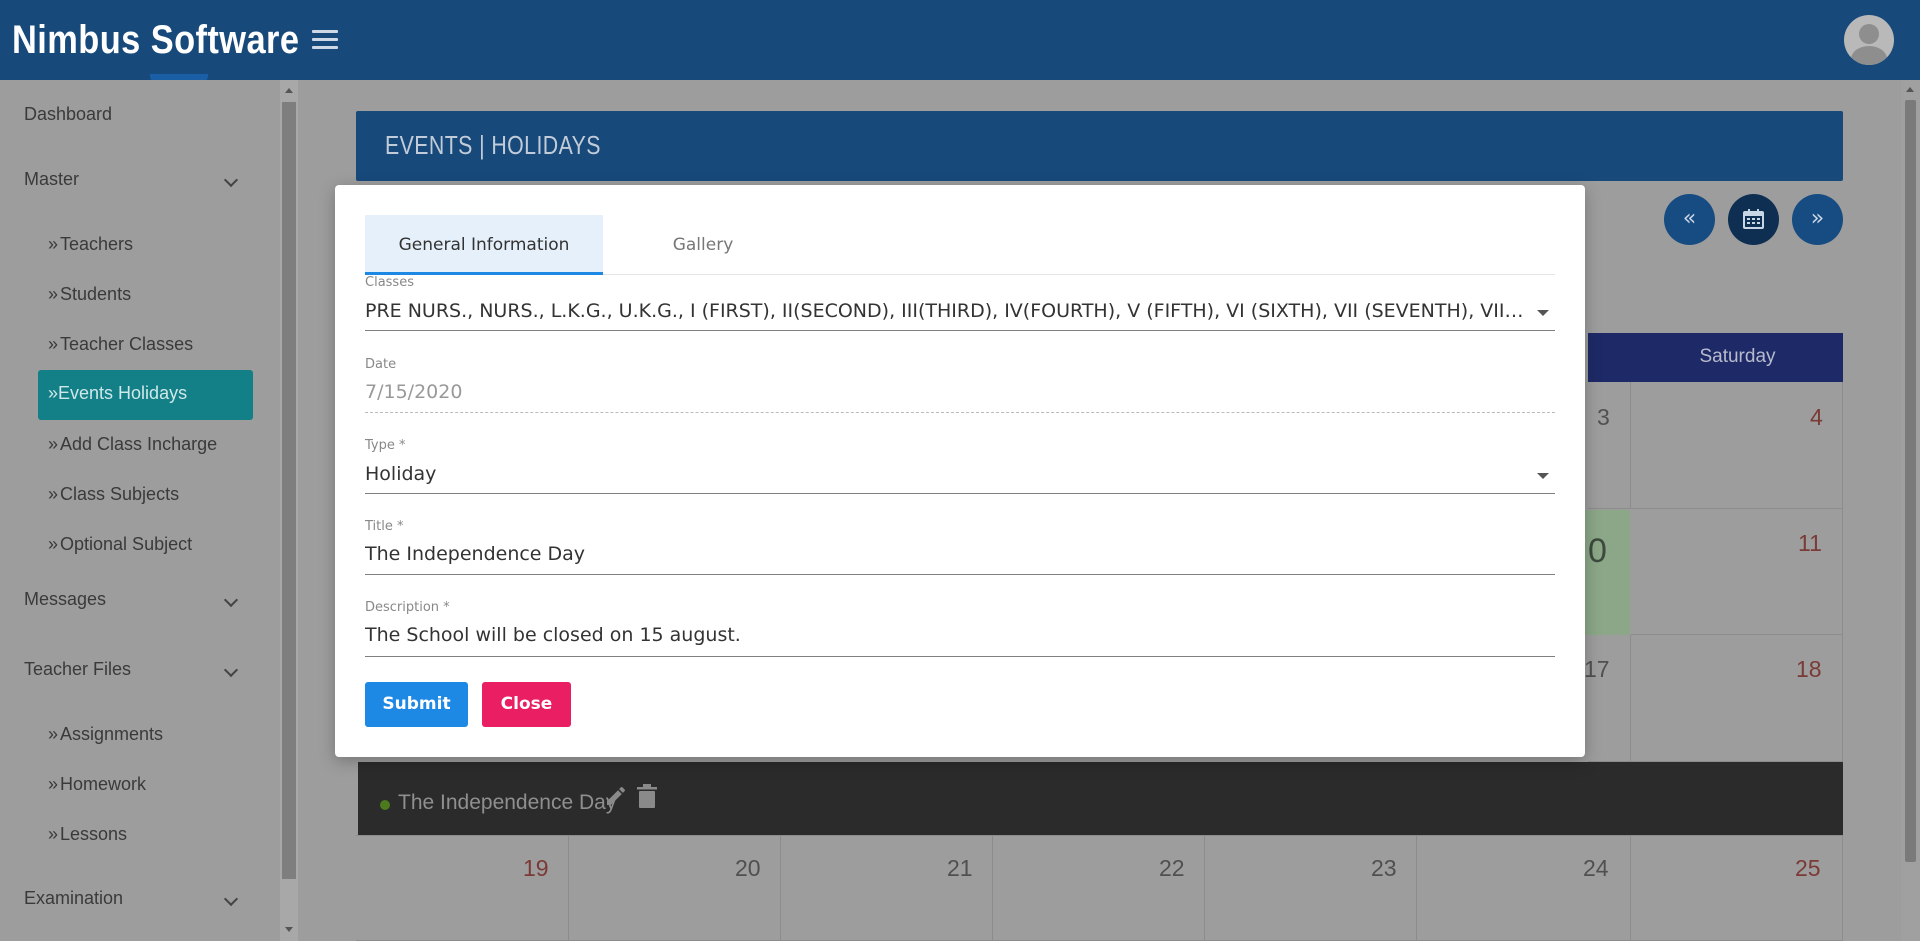 The width and height of the screenshot is (1920, 941). Describe the element at coordinates (94, 834) in the screenshot. I see `sidebar-item-label: Lessons` at that location.